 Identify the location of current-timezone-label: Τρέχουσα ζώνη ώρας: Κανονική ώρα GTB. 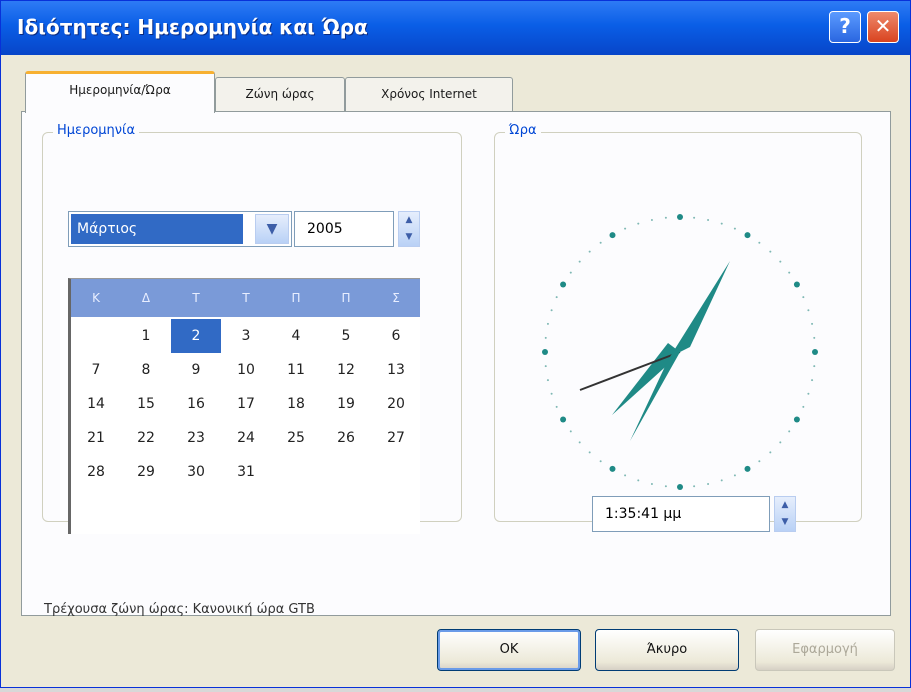
(179, 609).